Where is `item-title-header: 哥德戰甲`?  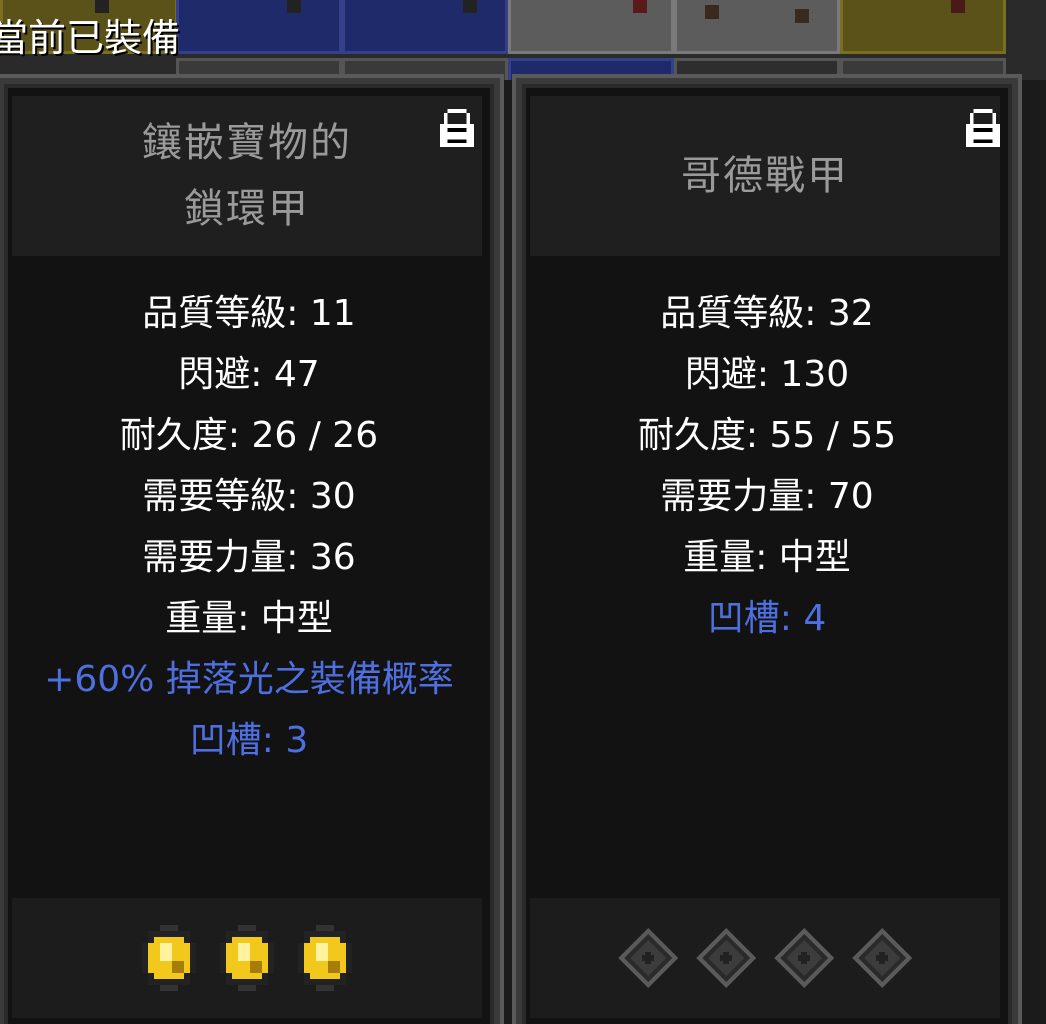
item-title-header: 哥德戰甲 is located at coordinates (765, 176).